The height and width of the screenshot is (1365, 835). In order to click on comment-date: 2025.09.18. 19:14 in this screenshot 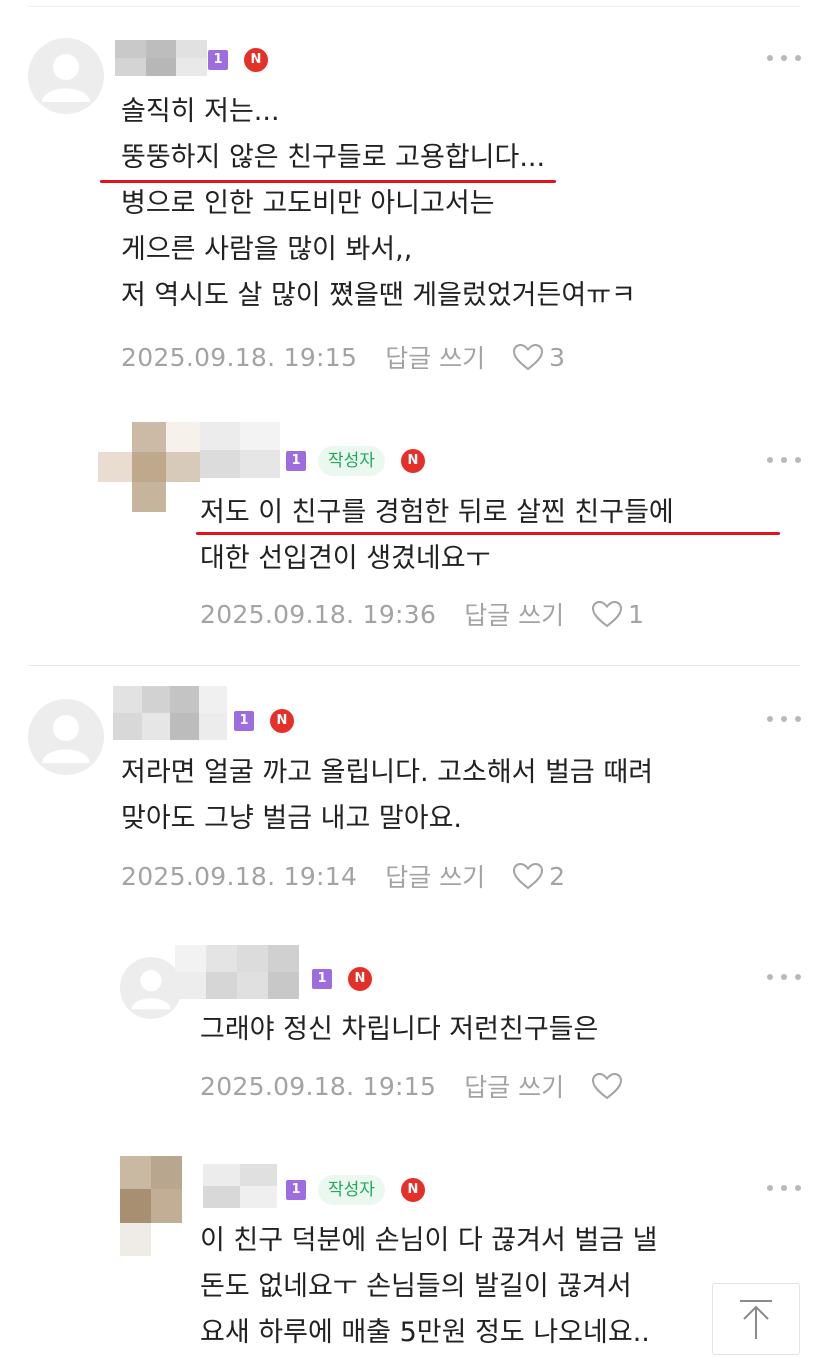, I will do `click(239, 876)`.